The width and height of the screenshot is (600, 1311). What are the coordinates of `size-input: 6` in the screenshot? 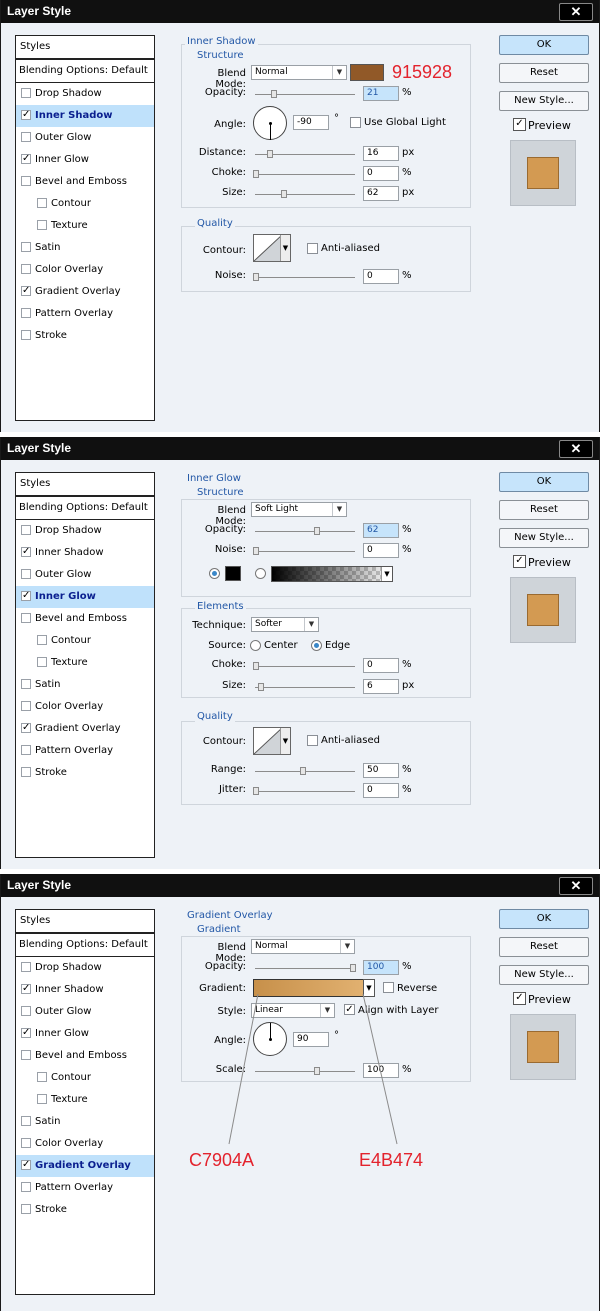 It's located at (381, 686).